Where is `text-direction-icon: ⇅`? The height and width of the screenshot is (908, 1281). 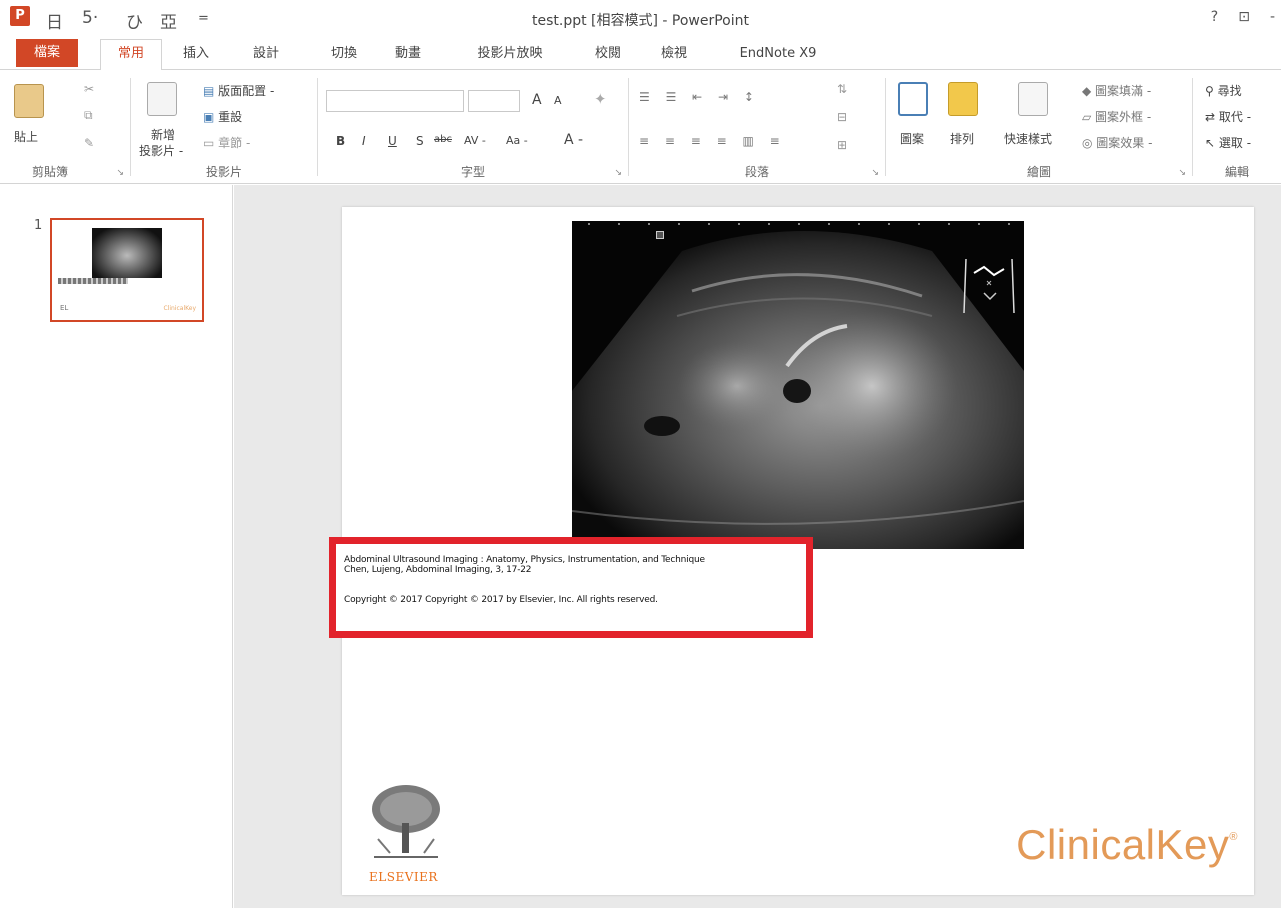
text-direction-icon: ⇅ is located at coordinates (842, 89).